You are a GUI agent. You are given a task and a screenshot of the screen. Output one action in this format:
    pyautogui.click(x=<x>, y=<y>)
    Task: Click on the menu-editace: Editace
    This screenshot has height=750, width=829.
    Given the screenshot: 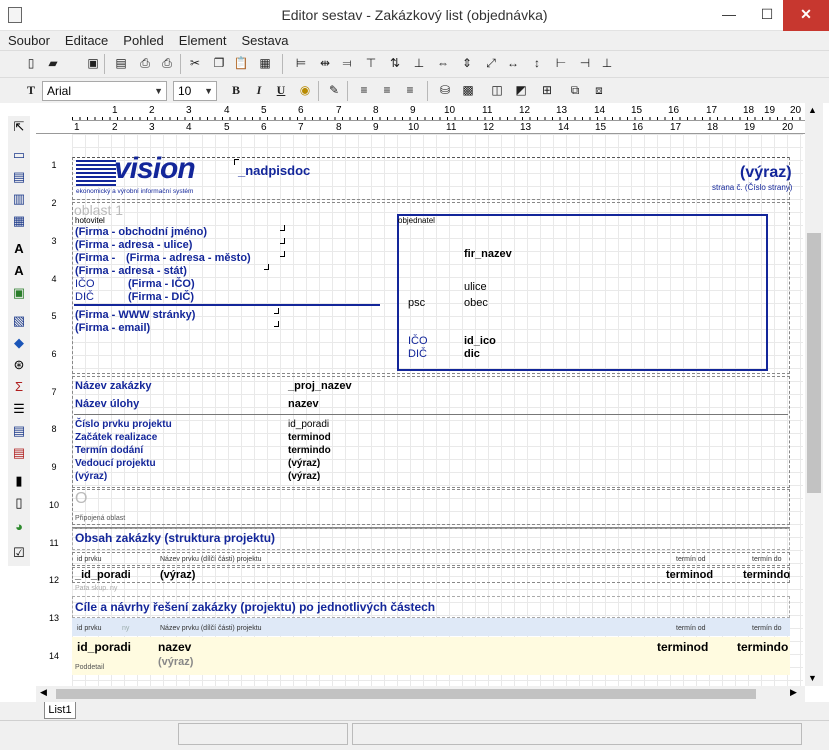 What is the action you would take?
    pyautogui.click(x=86, y=39)
    